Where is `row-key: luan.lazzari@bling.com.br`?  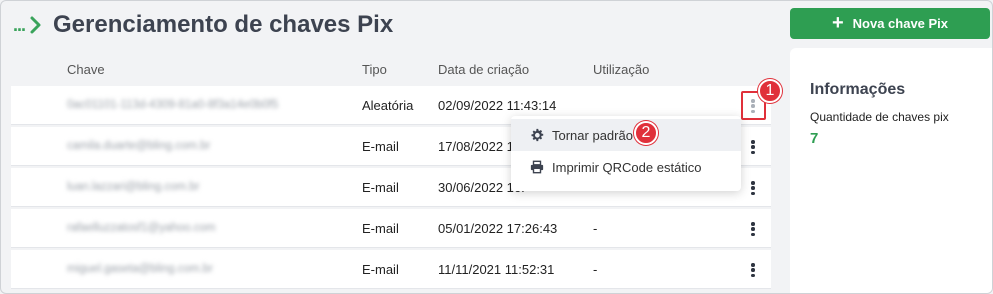 row-key: luan.lazzari@bling.com.br is located at coordinates (133, 187).